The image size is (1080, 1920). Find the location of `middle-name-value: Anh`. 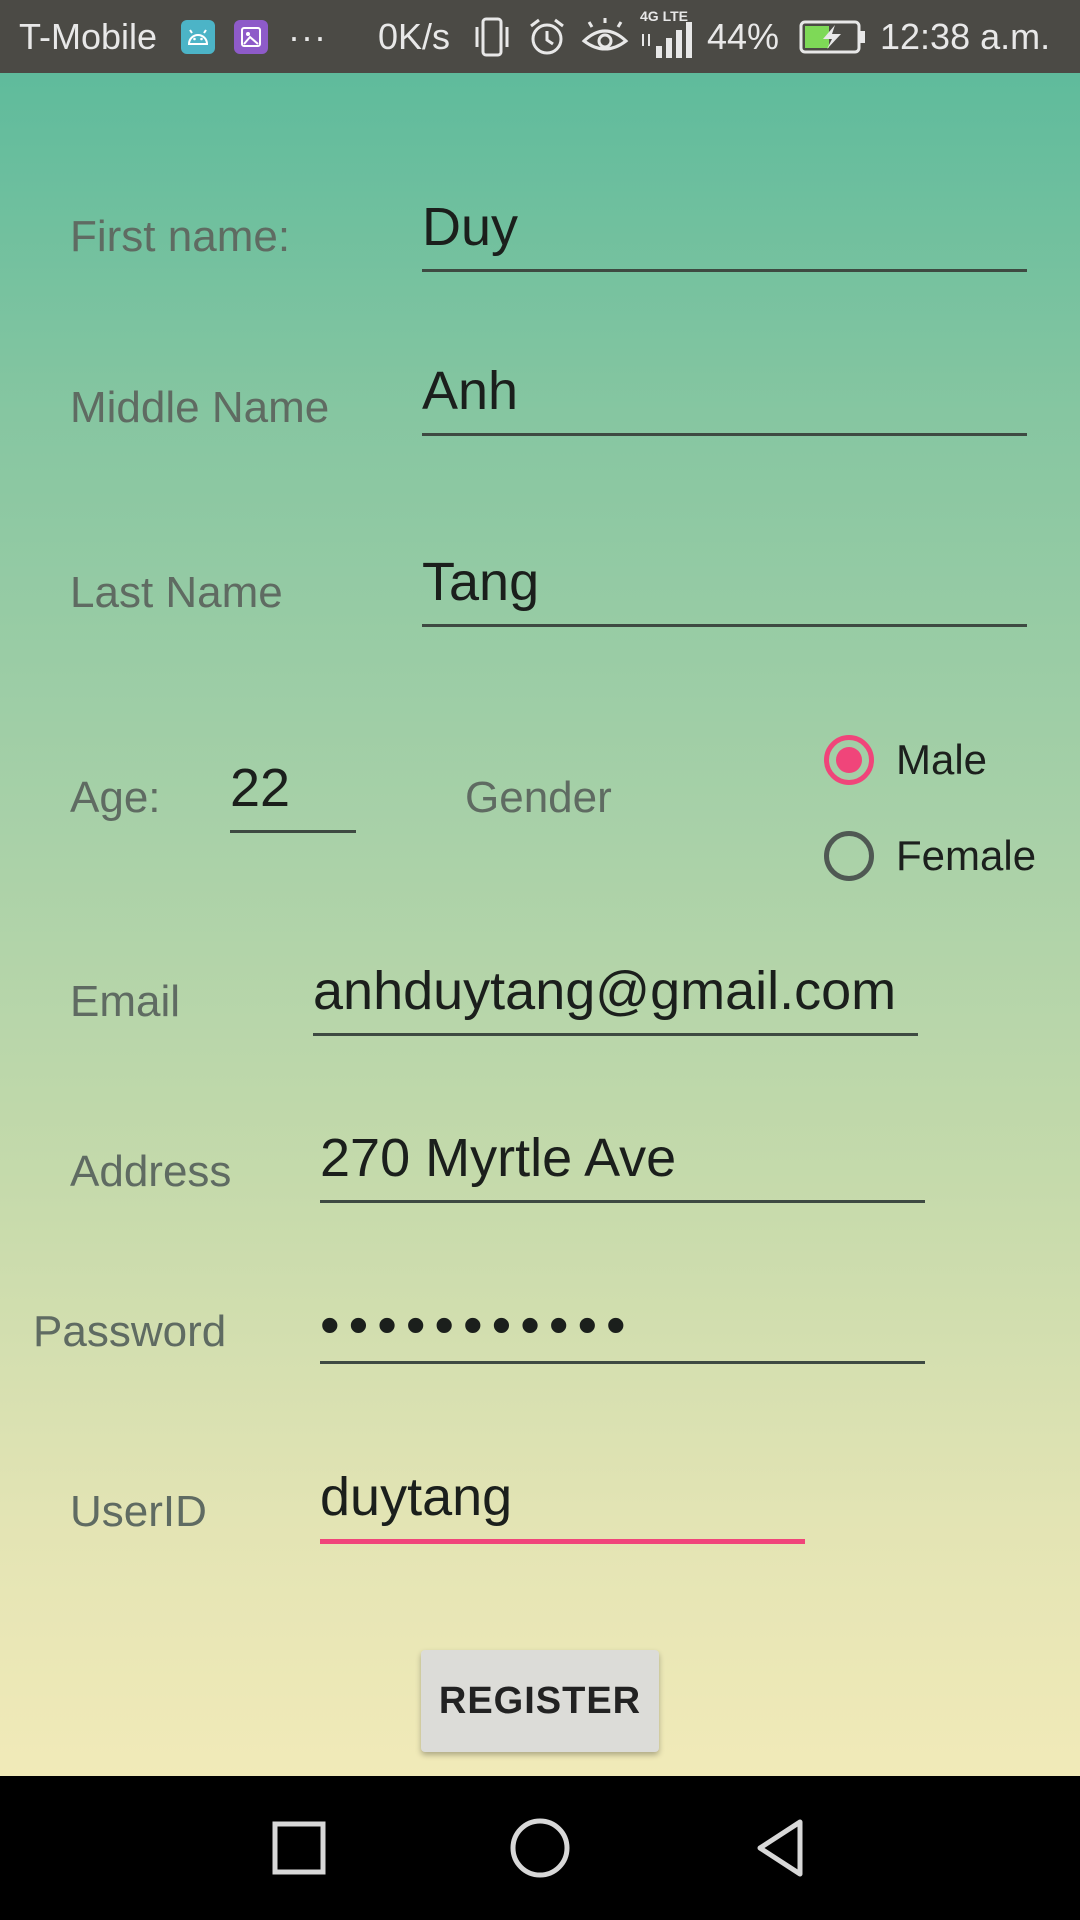

middle-name-value: Anh is located at coordinates (470, 391).